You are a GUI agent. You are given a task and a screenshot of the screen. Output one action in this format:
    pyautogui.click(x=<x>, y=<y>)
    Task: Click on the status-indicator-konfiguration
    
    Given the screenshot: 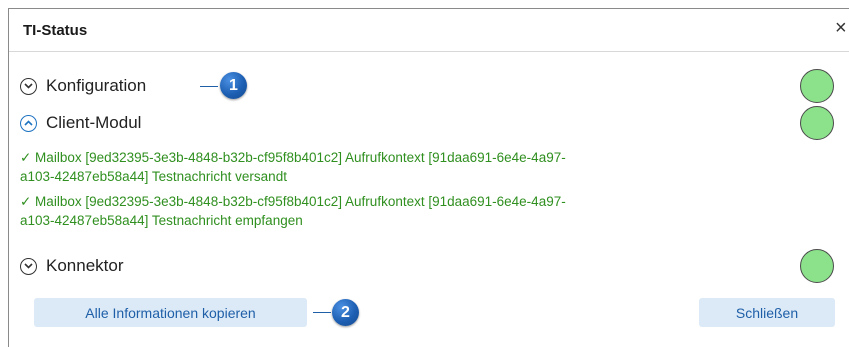 What is the action you would take?
    pyautogui.click(x=817, y=86)
    